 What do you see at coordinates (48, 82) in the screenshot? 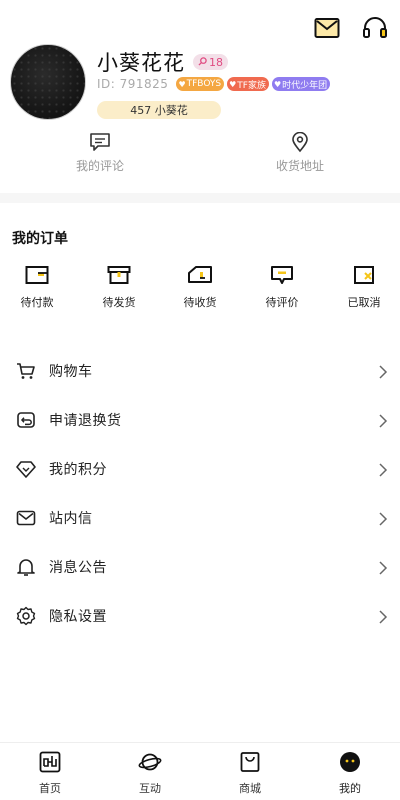
I see `avatar` at bounding box center [48, 82].